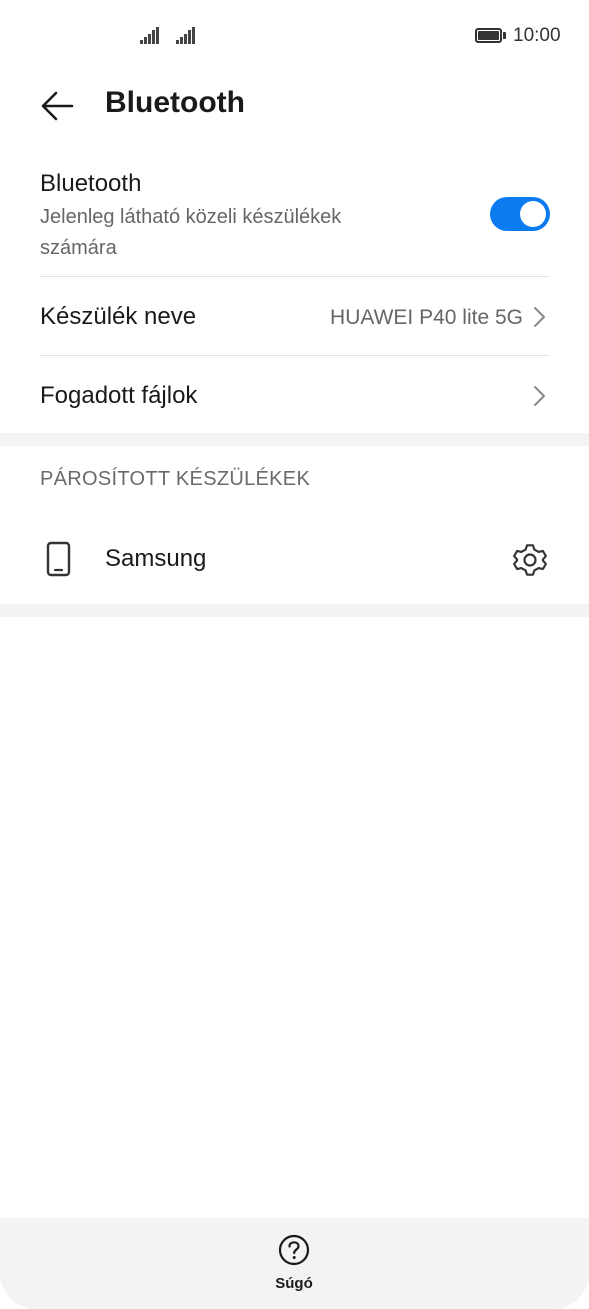 The image size is (589, 1309). What do you see at coordinates (294, 36) in the screenshot?
I see `status-bar: 10:00` at bounding box center [294, 36].